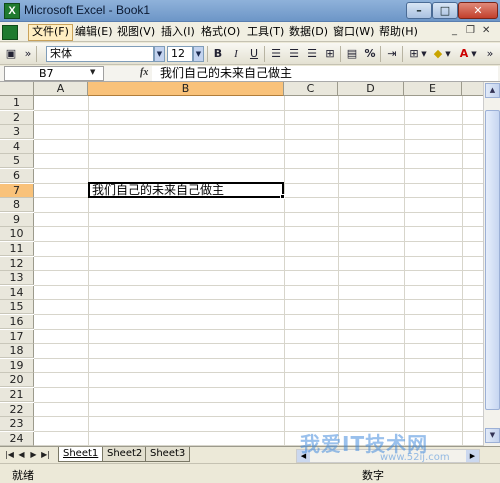 The height and width of the screenshot is (483, 500). What do you see at coordinates (45, 455) in the screenshot?
I see `last-sheet-icon: ▶|` at bounding box center [45, 455].